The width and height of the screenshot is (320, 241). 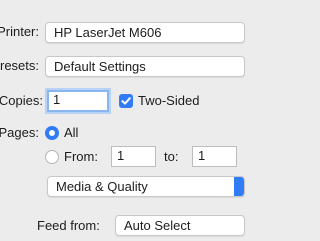 I want to click on presets-value: Default Settings, so click(x=100, y=66).